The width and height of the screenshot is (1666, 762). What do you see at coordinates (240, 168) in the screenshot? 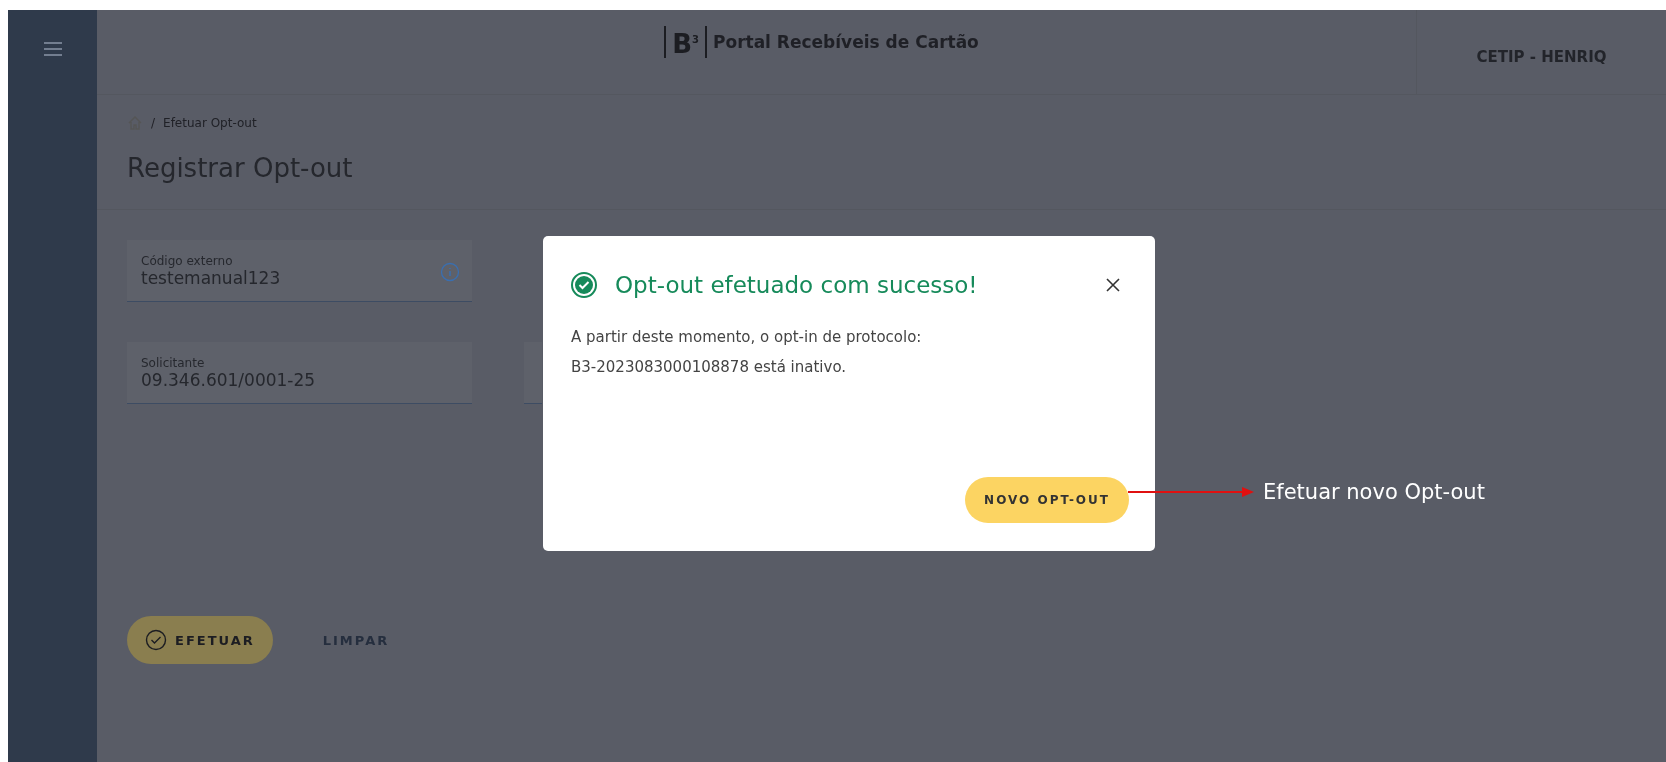
I see `page-title: Registrar Opt-out` at bounding box center [240, 168].